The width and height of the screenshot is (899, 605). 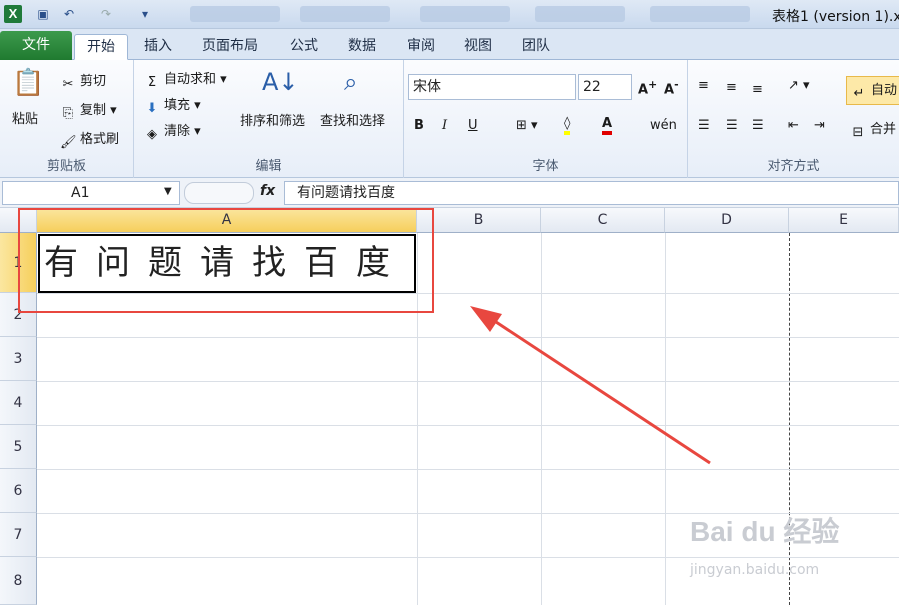 I want to click on align-left-icon: ☰, so click(x=704, y=125).